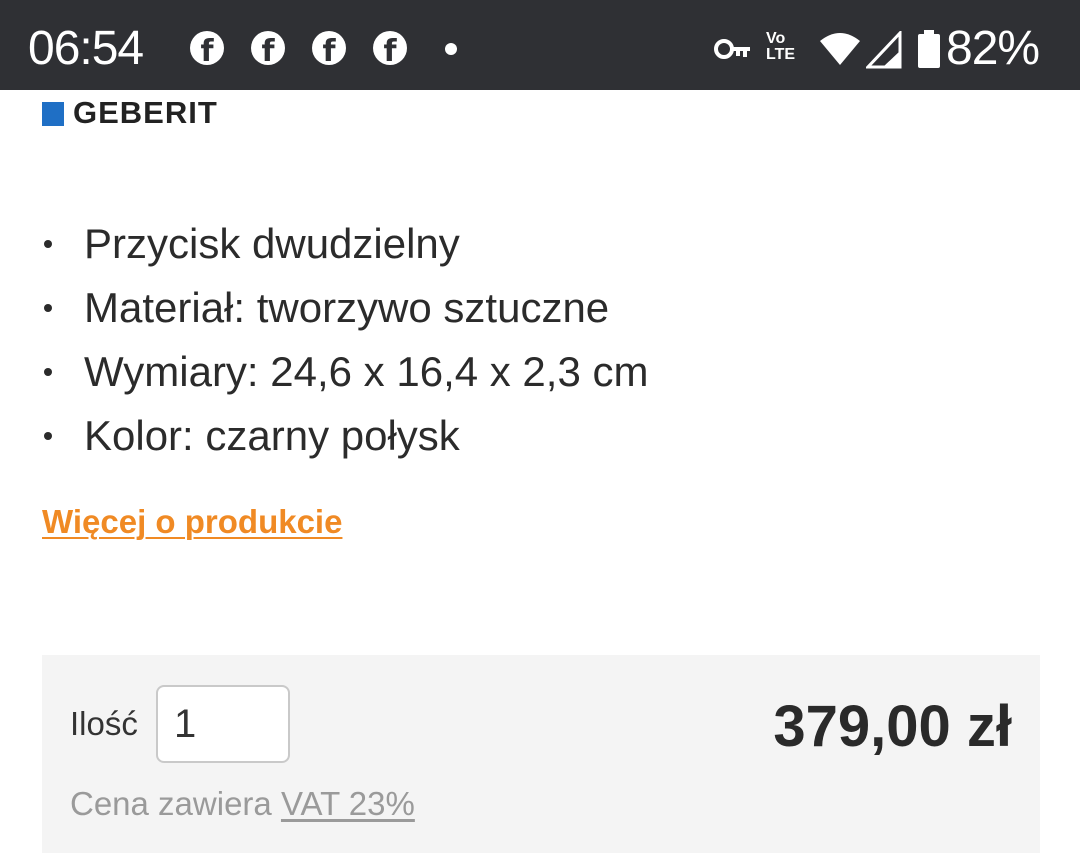 This screenshot has width=1080, height=853. I want to click on more-about-product-link: Więcej o produkcie, so click(192, 522).